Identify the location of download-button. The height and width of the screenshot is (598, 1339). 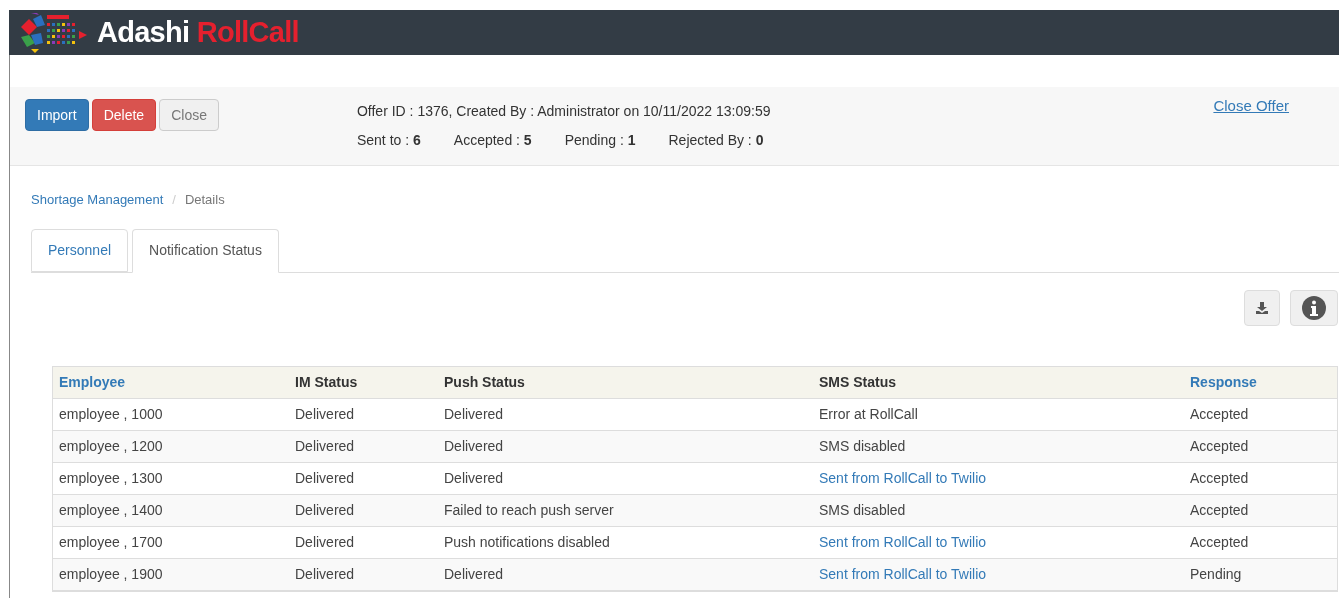
(1262, 307).